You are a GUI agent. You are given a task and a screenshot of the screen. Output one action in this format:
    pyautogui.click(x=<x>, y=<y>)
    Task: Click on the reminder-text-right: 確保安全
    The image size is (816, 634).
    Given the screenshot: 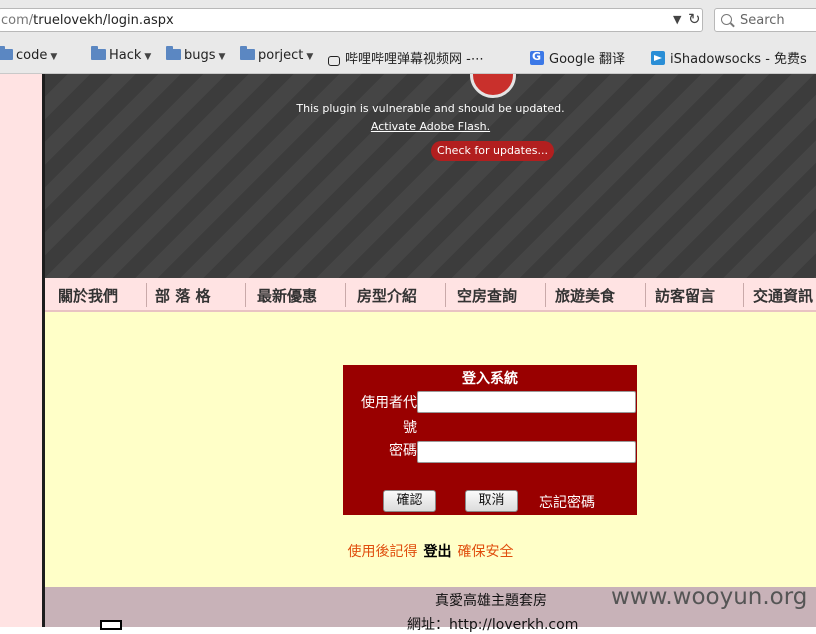 What is the action you would take?
    pyautogui.click(x=485, y=552)
    